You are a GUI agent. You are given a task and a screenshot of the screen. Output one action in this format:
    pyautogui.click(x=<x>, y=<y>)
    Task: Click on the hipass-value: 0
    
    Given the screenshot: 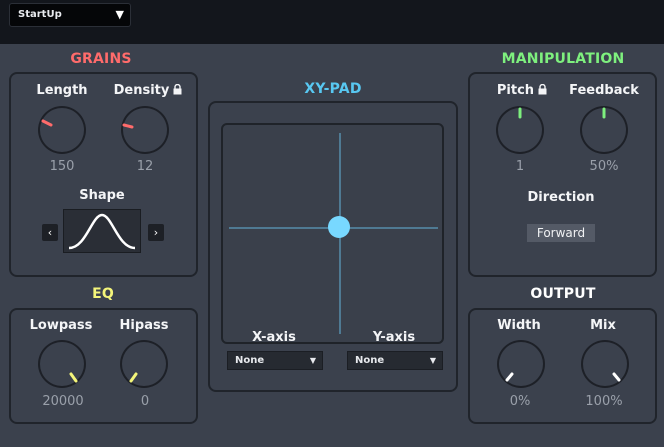 What is the action you would take?
    pyautogui.click(x=145, y=401)
    